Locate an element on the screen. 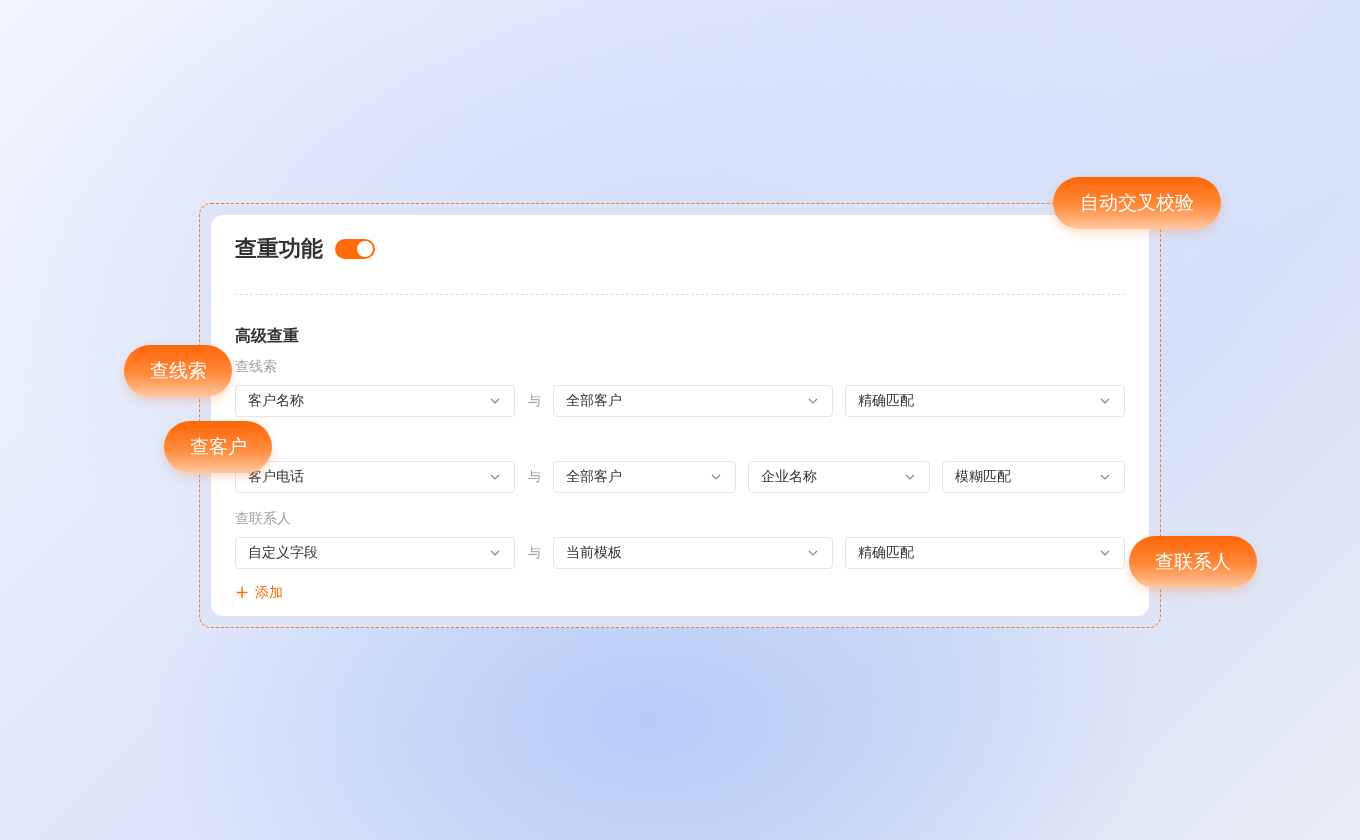  group-label: 查线索 is located at coordinates (256, 366).